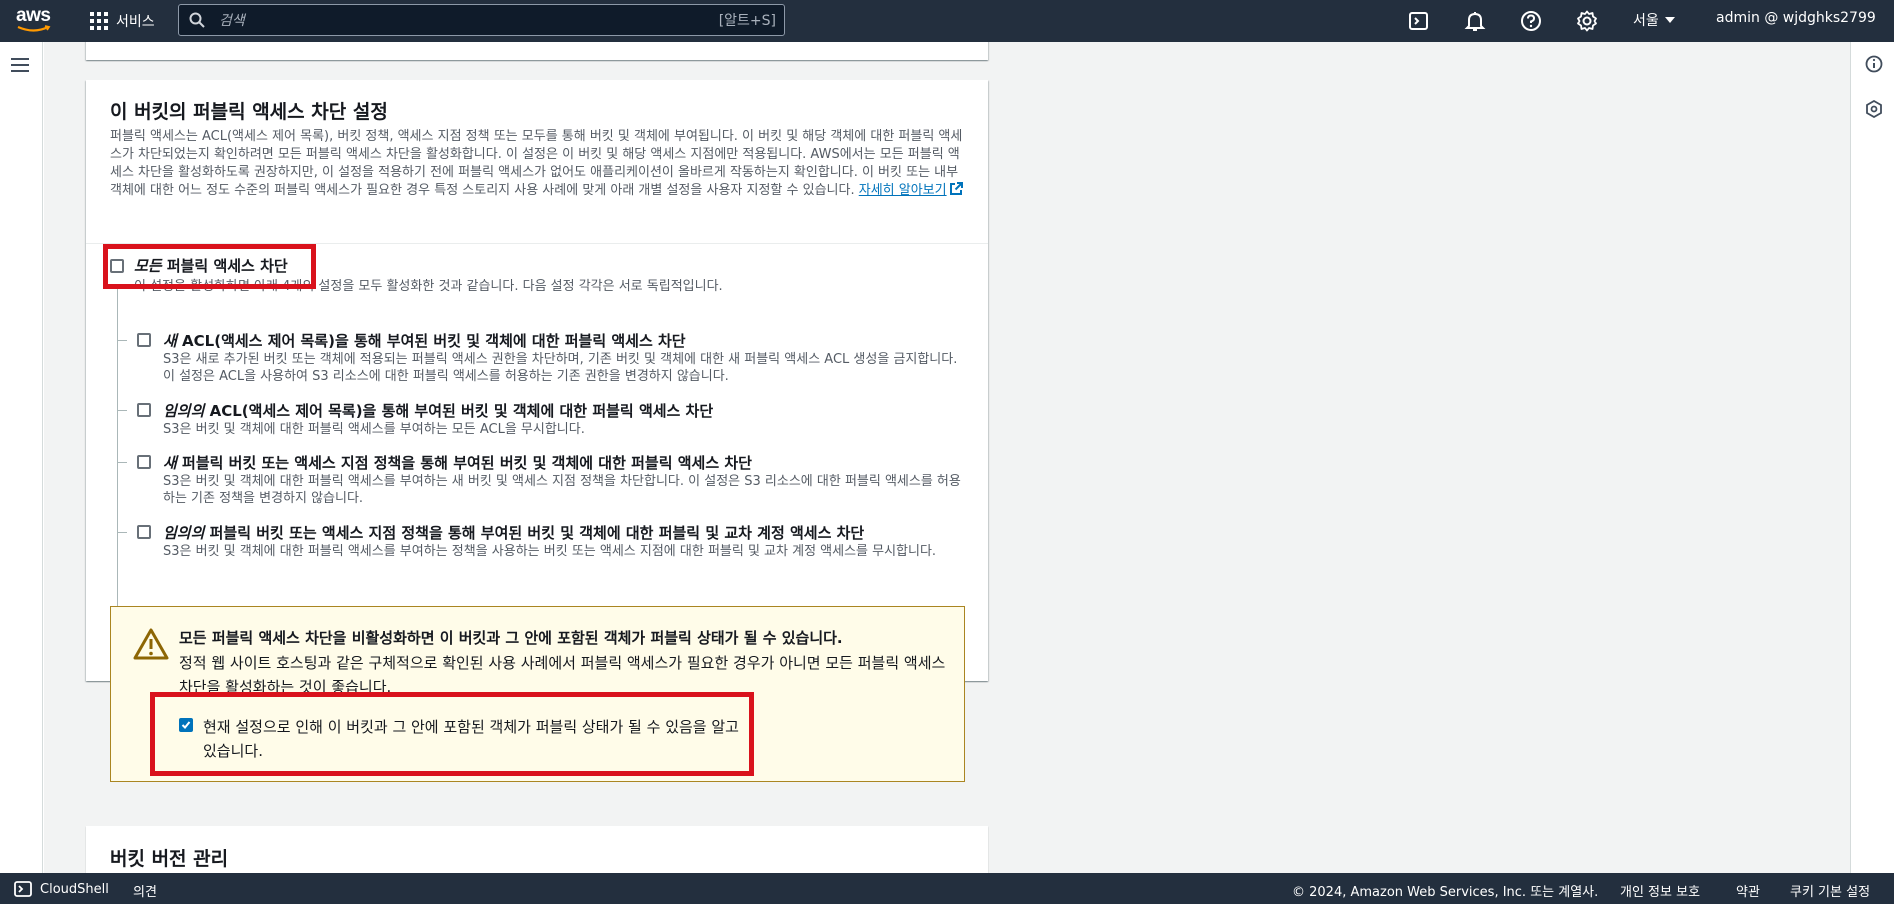  I want to click on cloudshell-label: CloudShell, so click(74, 889).